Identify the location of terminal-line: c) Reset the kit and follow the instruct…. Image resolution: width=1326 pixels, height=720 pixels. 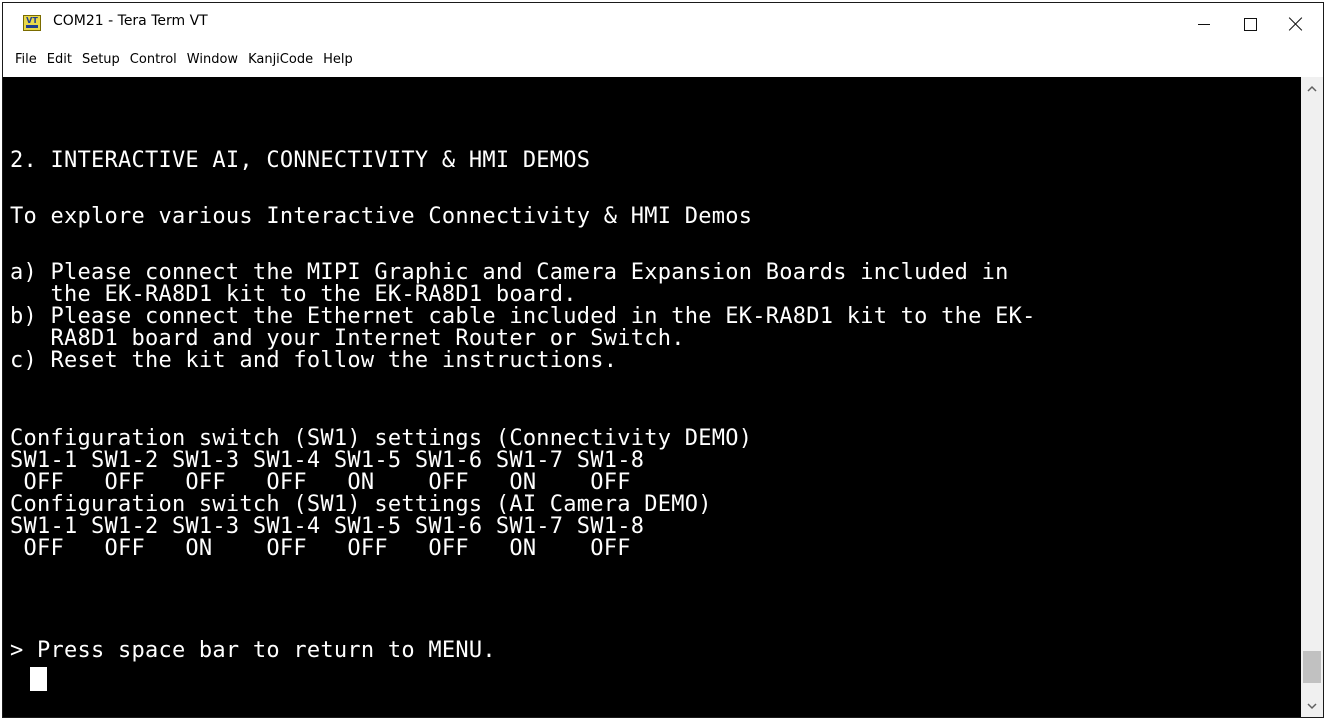
(314, 360).